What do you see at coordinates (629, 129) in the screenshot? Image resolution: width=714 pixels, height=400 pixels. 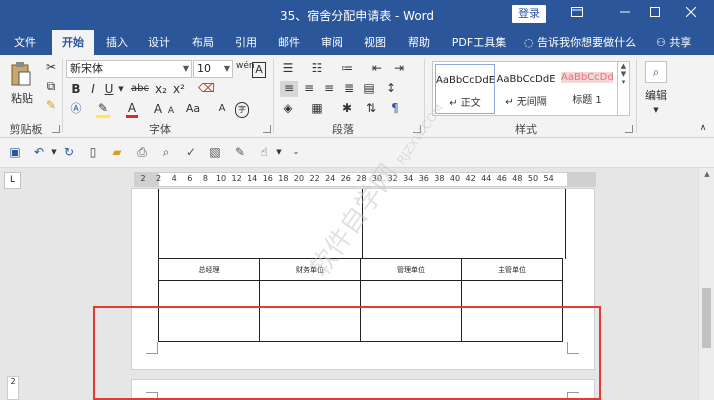 I see `styles-launcher-icon` at bounding box center [629, 129].